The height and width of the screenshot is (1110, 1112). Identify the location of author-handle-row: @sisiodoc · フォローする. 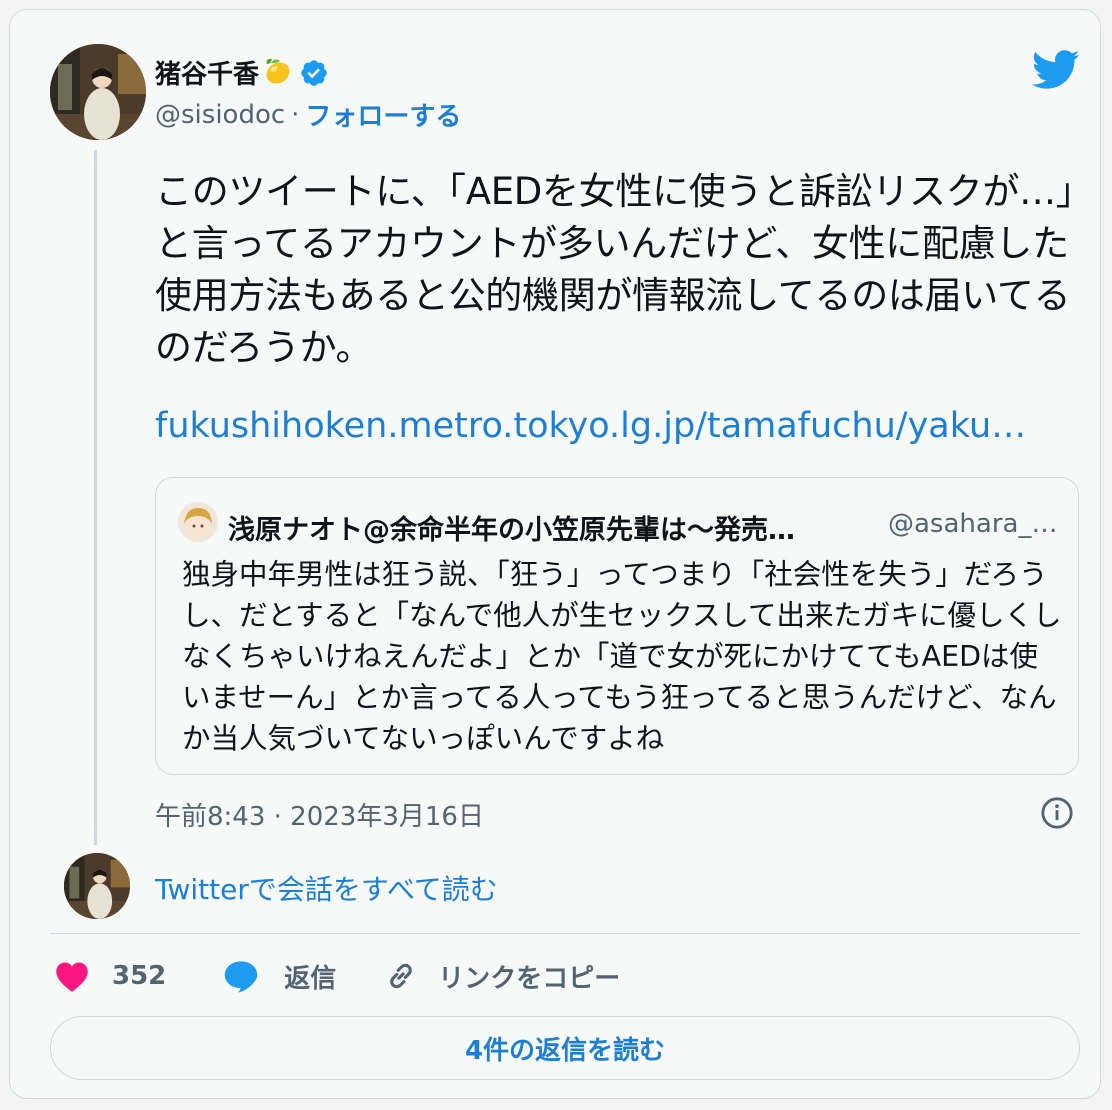
(308, 114).